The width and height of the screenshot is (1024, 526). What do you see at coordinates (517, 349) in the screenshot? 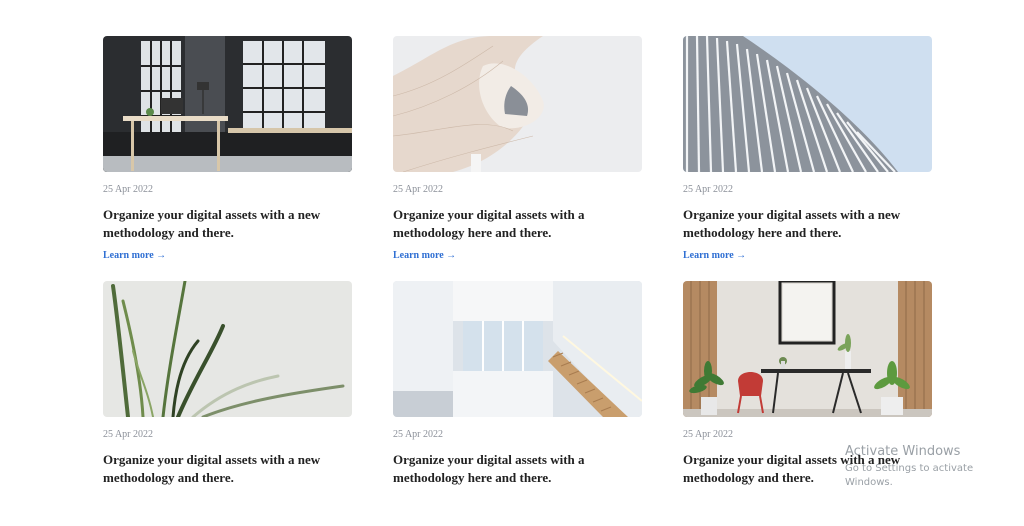
I see `white-staircase-image` at bounding box center [517, 349].